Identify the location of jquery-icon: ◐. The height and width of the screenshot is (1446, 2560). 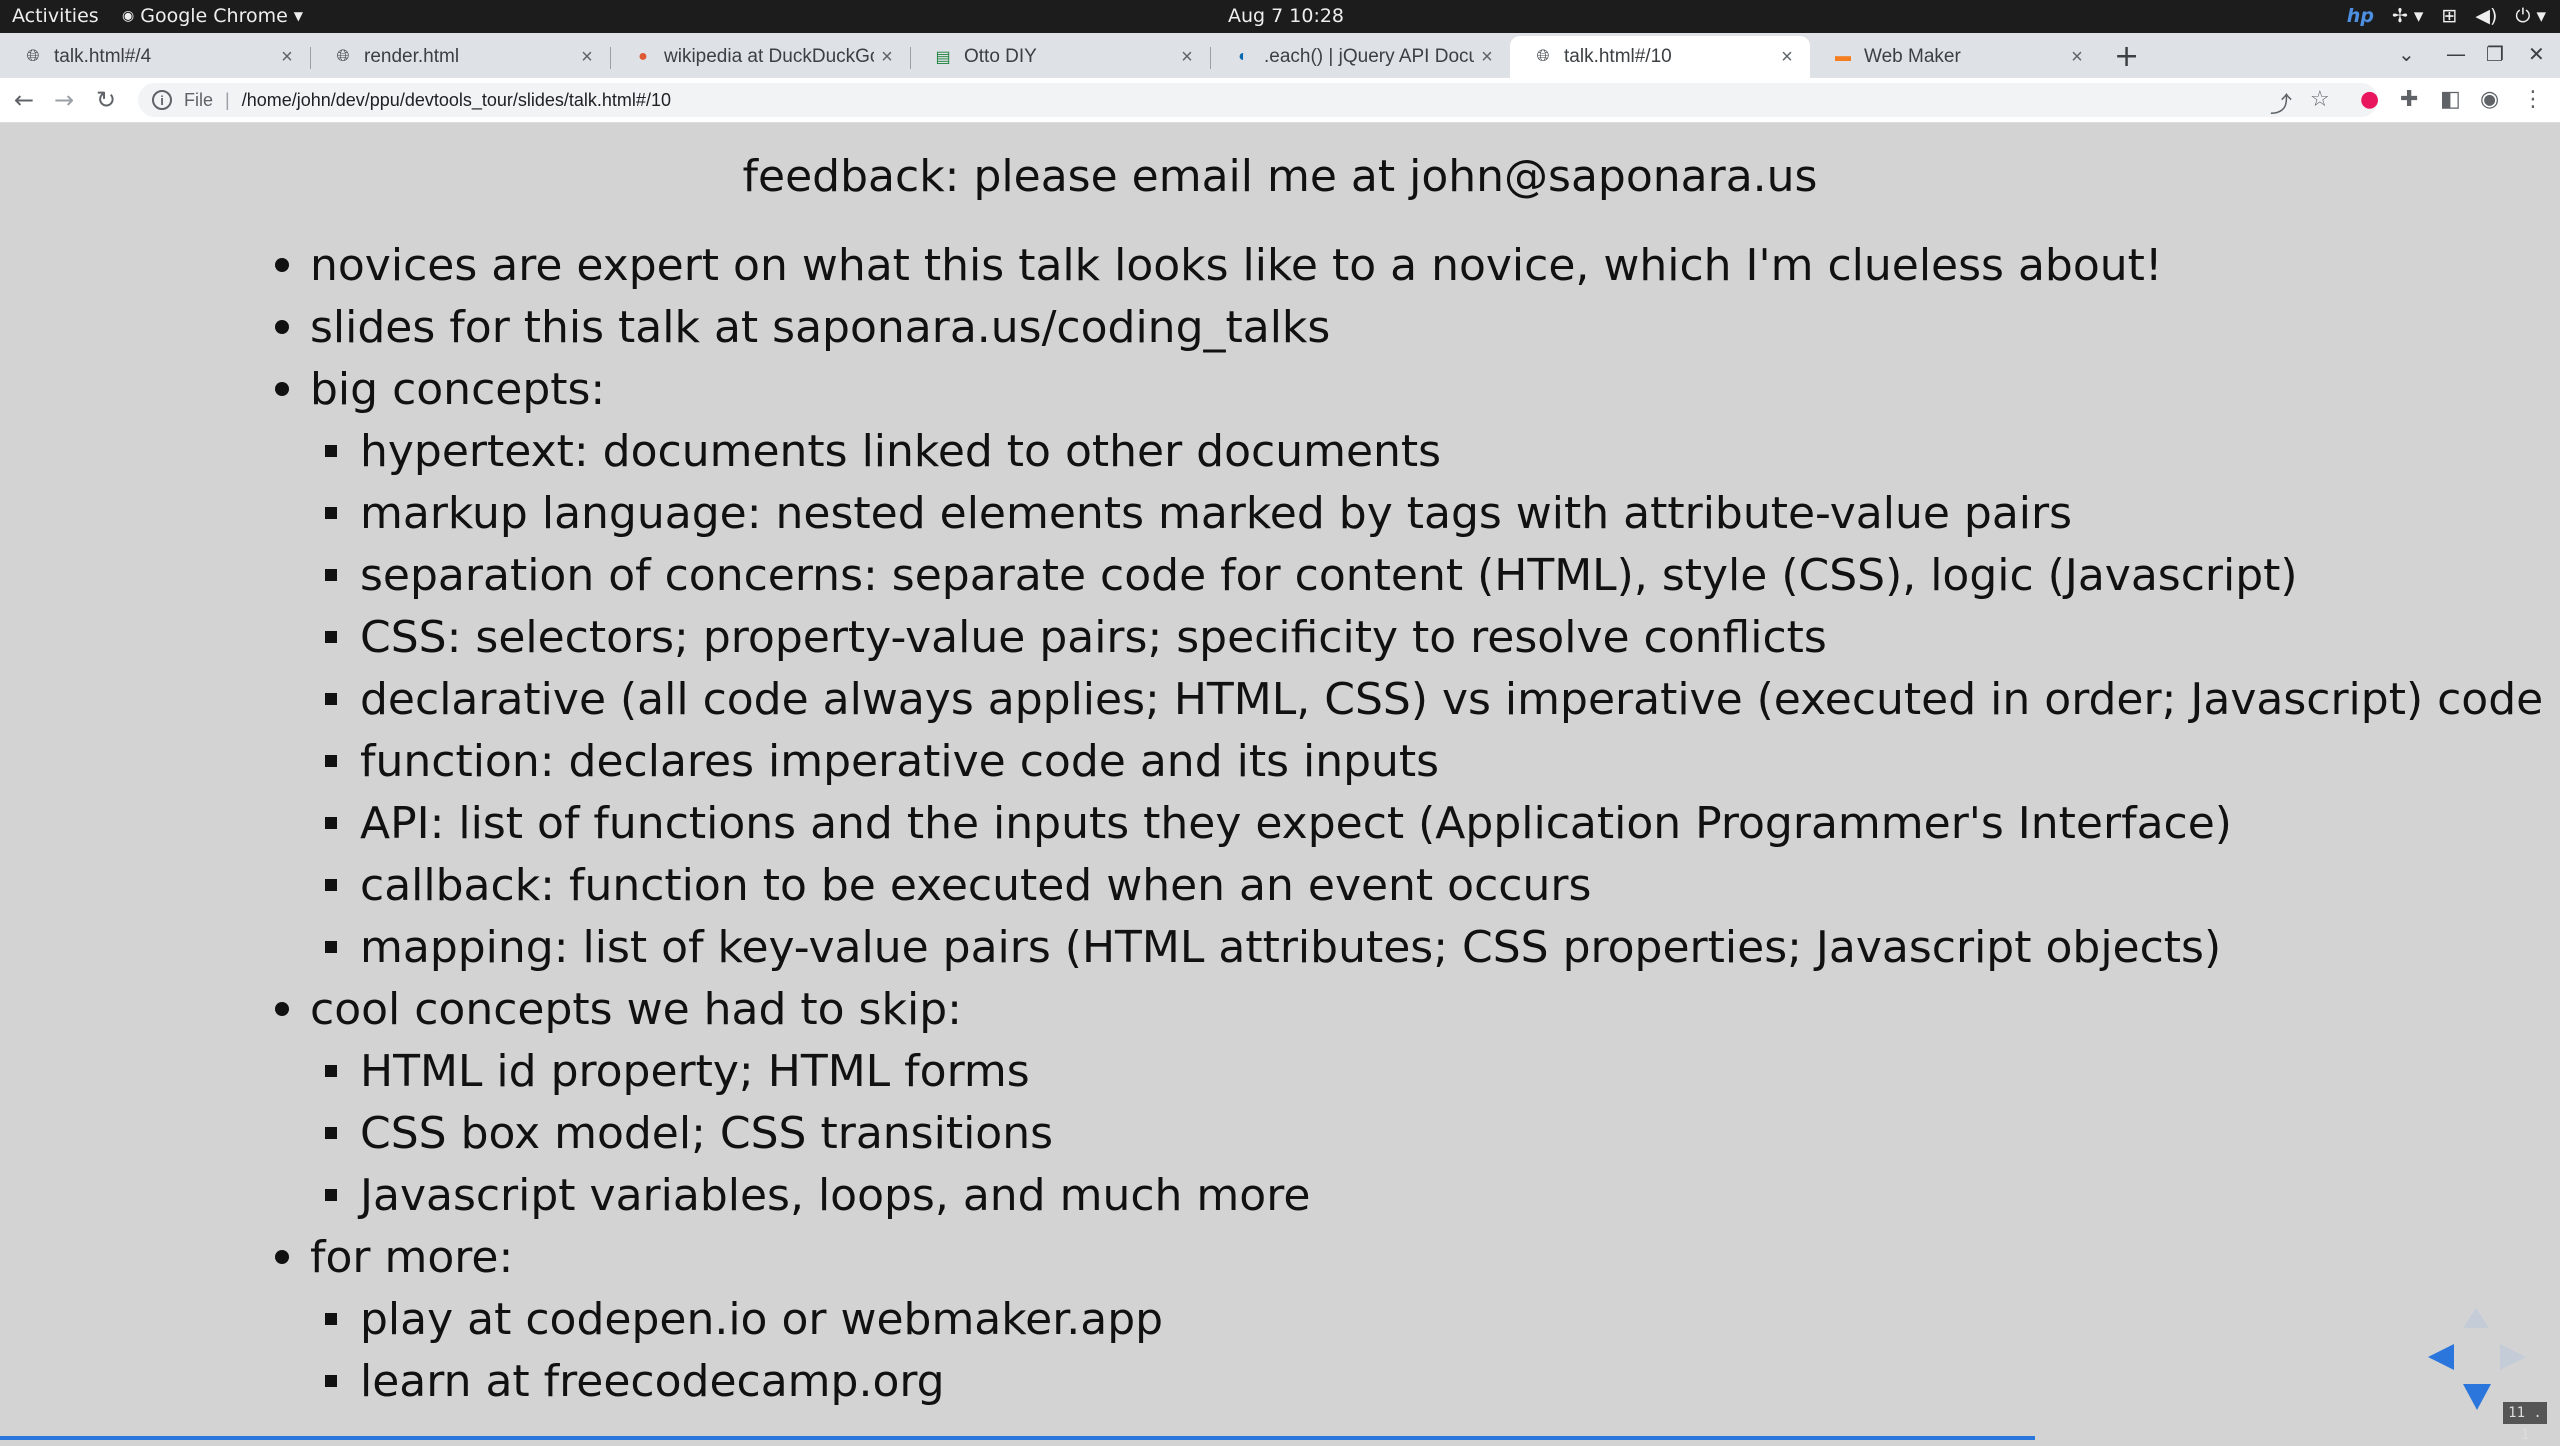
(1243, 56).